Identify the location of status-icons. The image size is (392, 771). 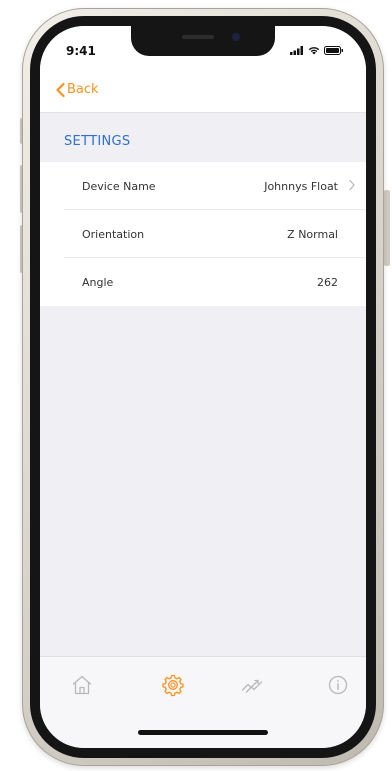
(317, 50).